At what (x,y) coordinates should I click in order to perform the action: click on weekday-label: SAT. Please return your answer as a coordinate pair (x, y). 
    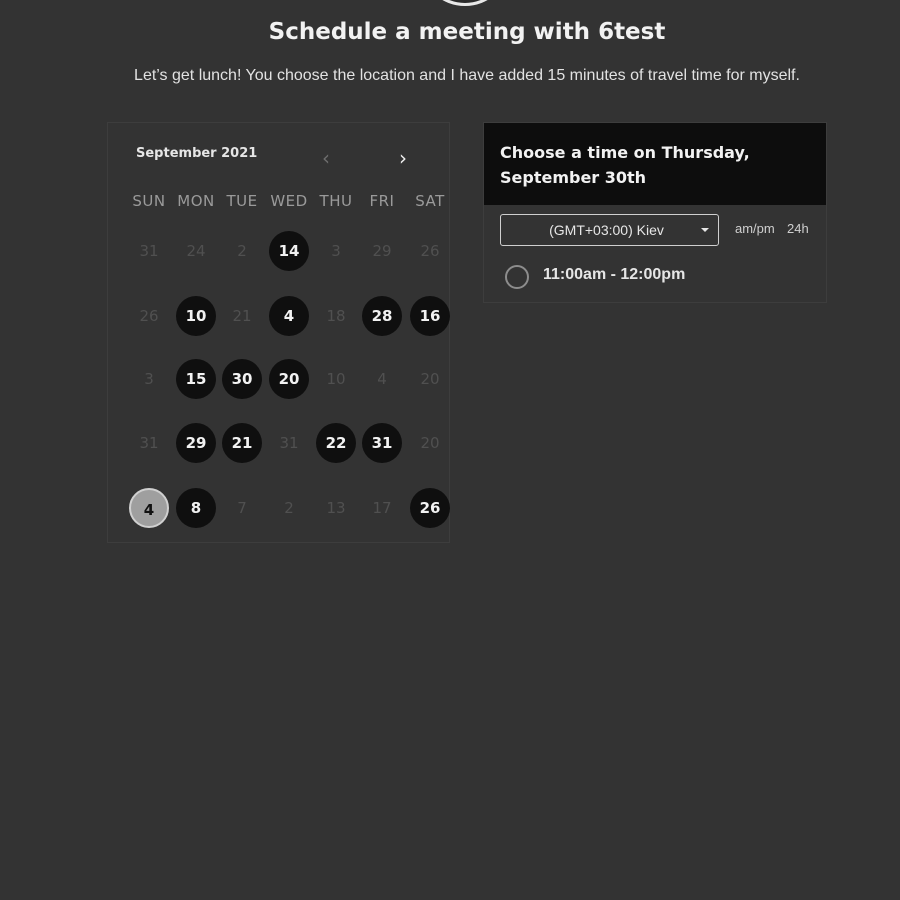
    Looking at the image, I should click on (430, 201).